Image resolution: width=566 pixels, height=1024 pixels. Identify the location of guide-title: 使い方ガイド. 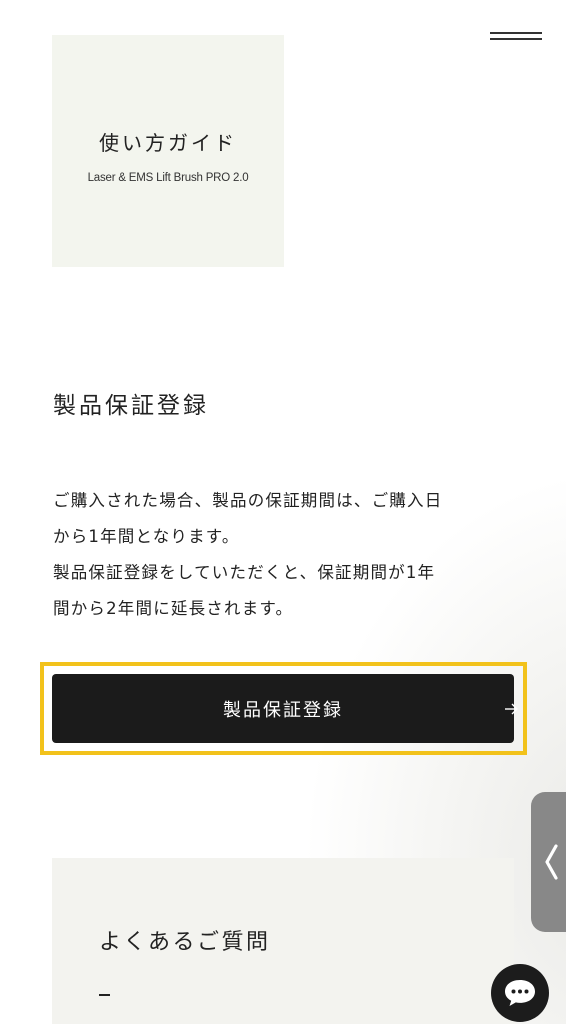
(168, 142).